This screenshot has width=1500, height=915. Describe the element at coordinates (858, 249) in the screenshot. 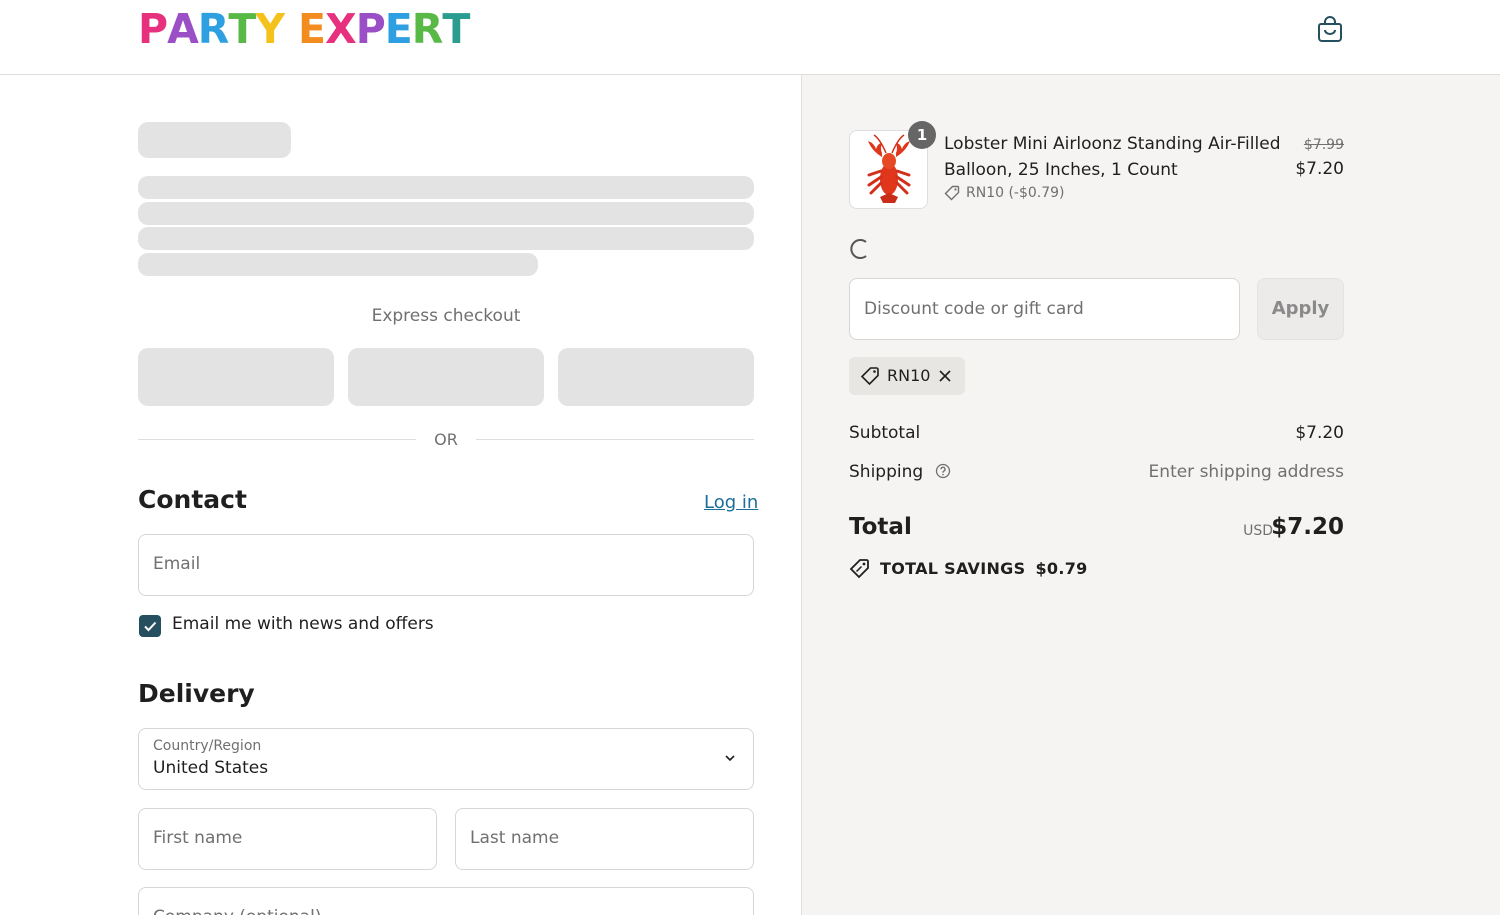

I see `loading-spinner-icon` at that location.